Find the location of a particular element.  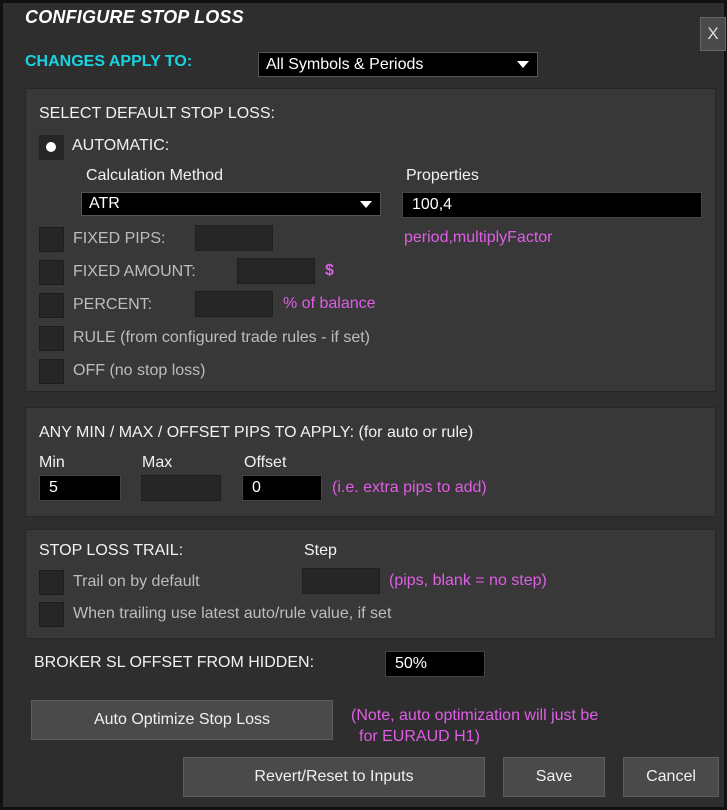

step-hint: (pips, blank = no step) is located at coordinates (468, 580).